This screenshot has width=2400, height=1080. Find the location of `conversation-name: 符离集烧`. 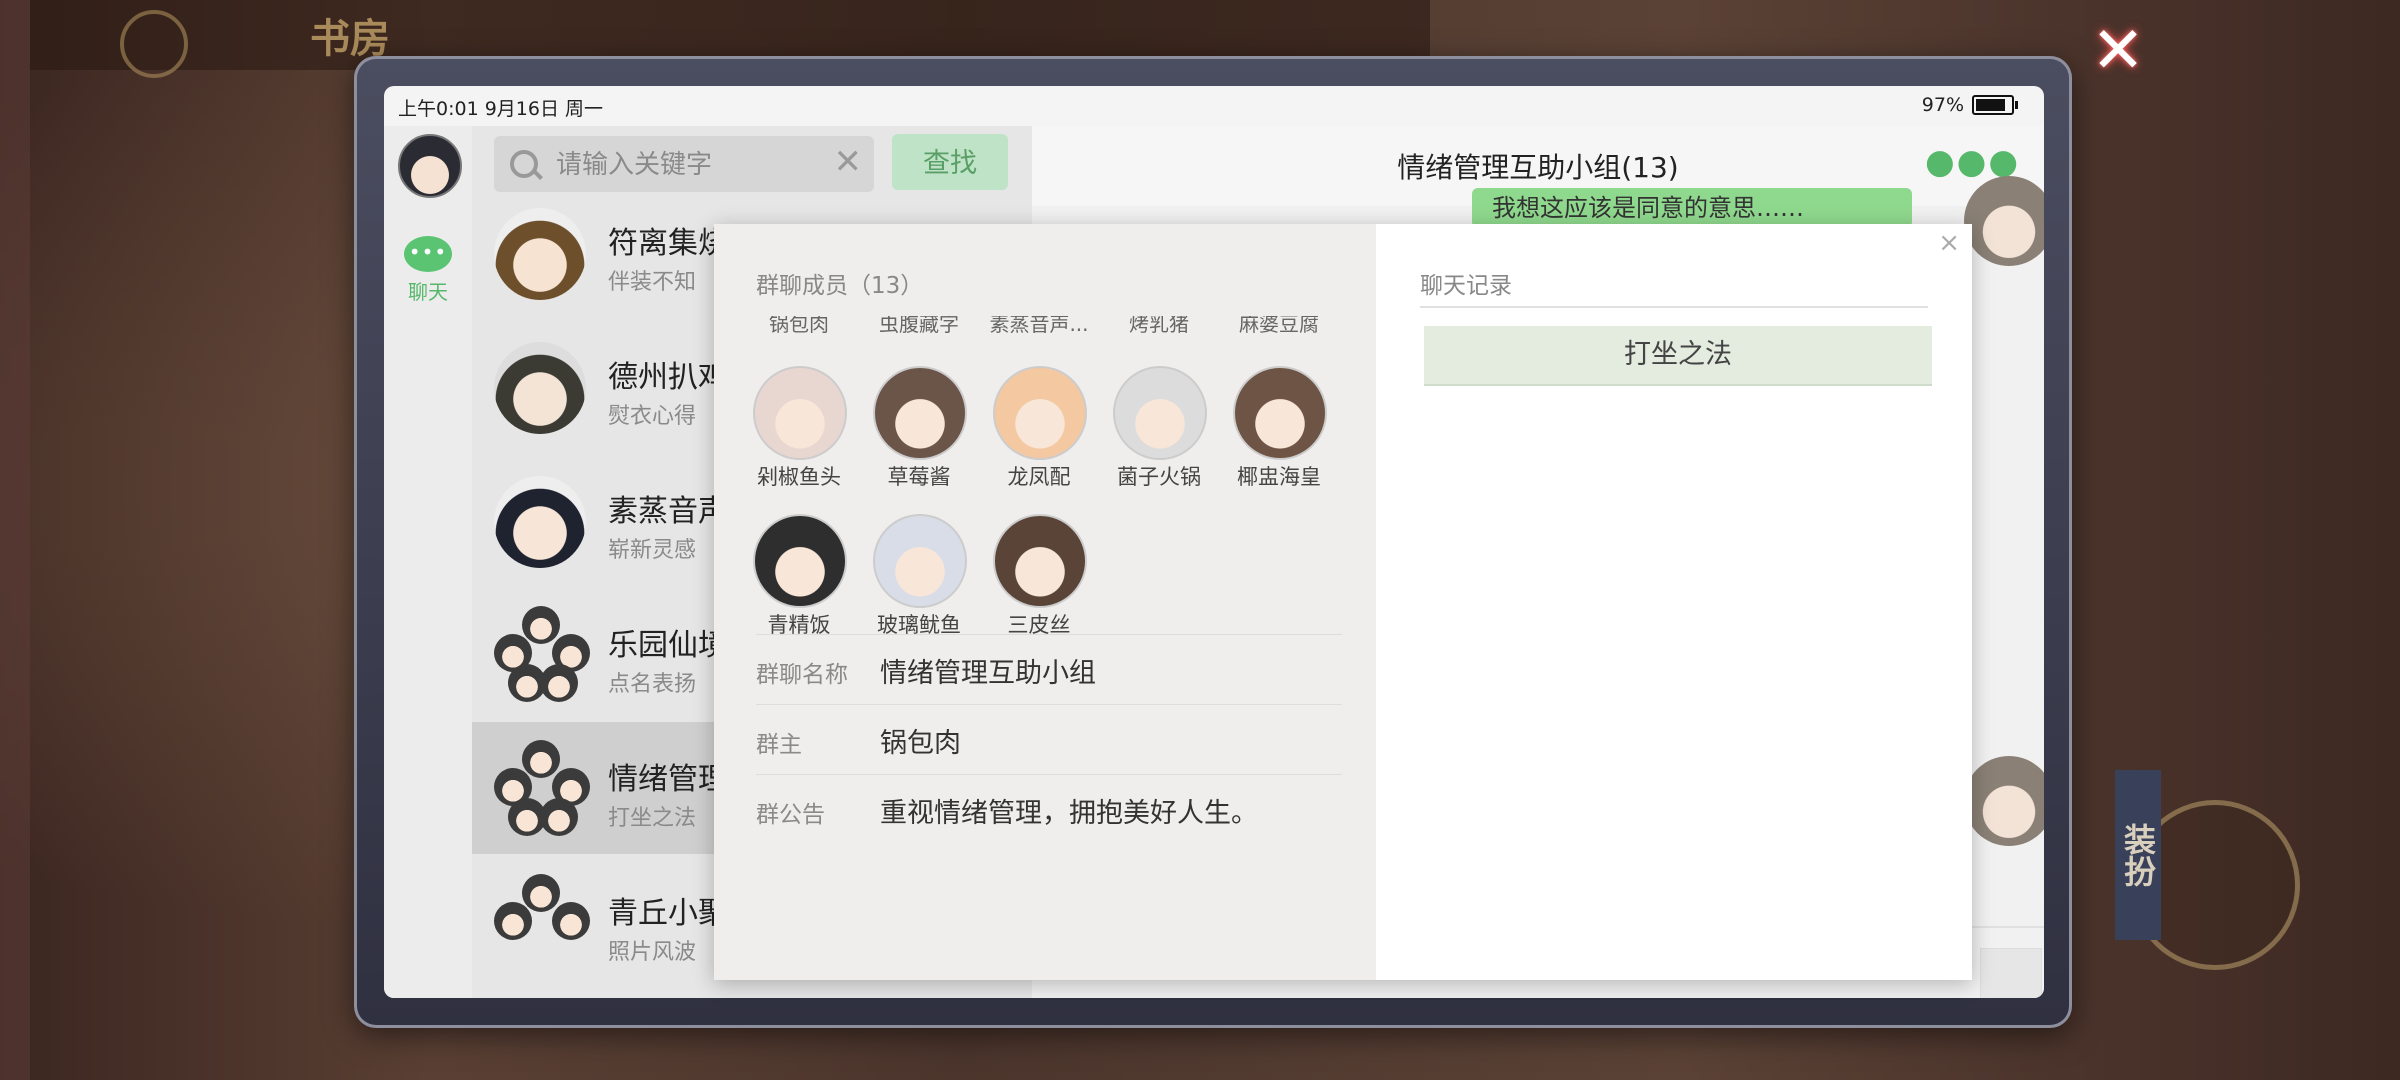

conversation-name: 符离集烧 is located at coordinates (668, 243).